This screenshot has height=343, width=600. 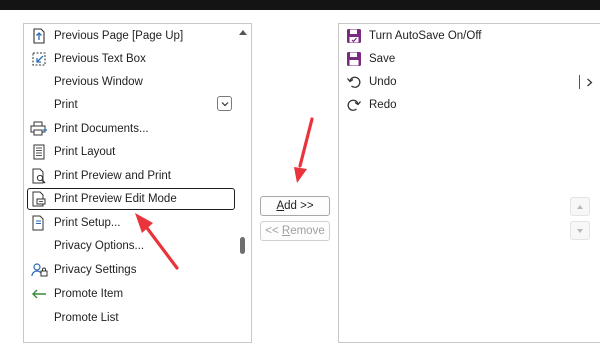 What do you see at coordinates (39, 223) in the screenshot?
I see `print-setup-icon` at bounding box center [39, 223].